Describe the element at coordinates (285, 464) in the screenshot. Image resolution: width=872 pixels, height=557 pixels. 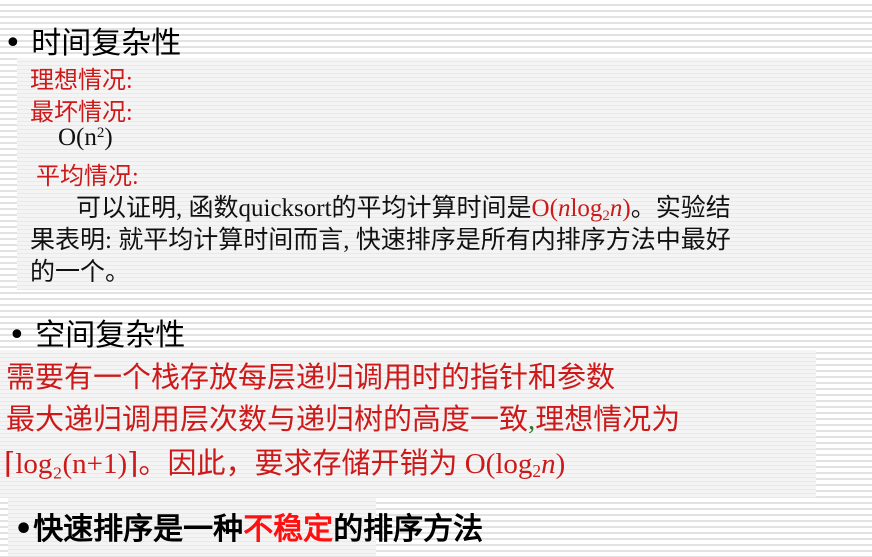
I see `space-line-3: ⌈log₂(n+1)⌉。因此，要求存储开销为 O(log2n)` at that location.